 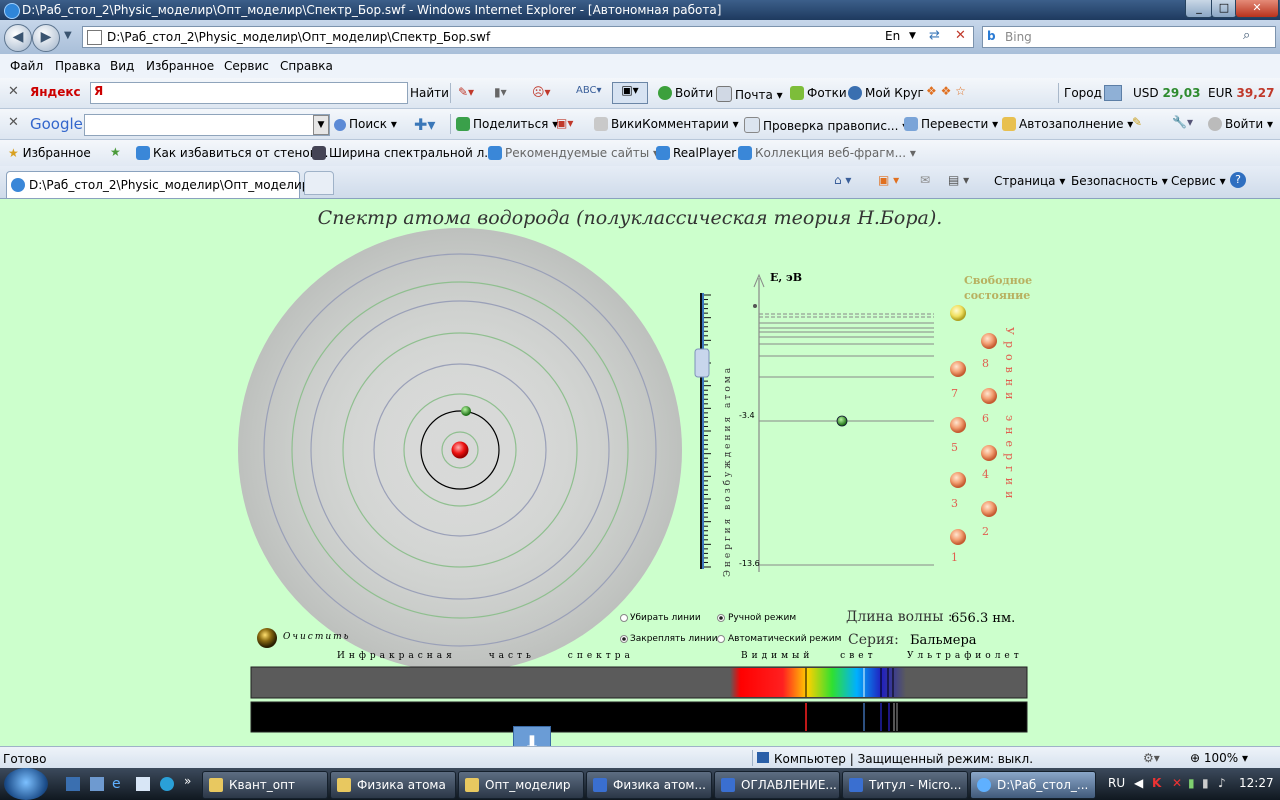 What do you see at coordinates (249, 93) in the screenshot?
I see `yandex-search-input: Я` at bounding box center [249, 93].